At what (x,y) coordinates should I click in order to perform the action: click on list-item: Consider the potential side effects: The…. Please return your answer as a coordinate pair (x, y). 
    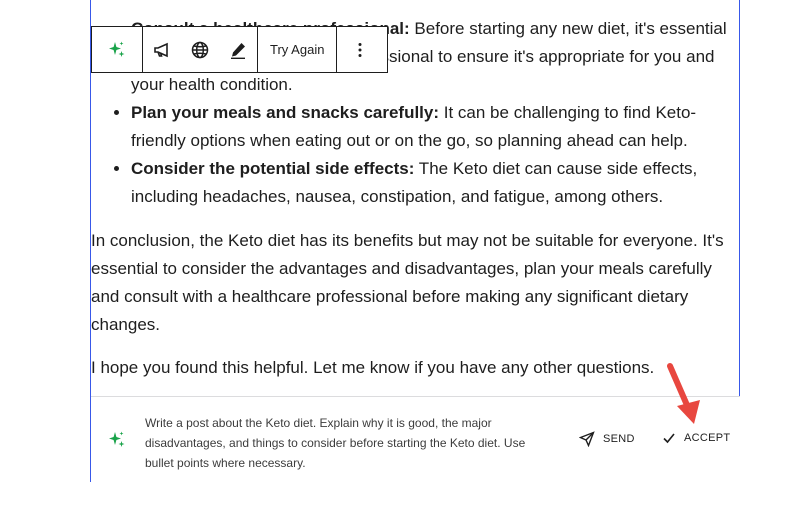
    Looking at the image, I should click on (436, 183).